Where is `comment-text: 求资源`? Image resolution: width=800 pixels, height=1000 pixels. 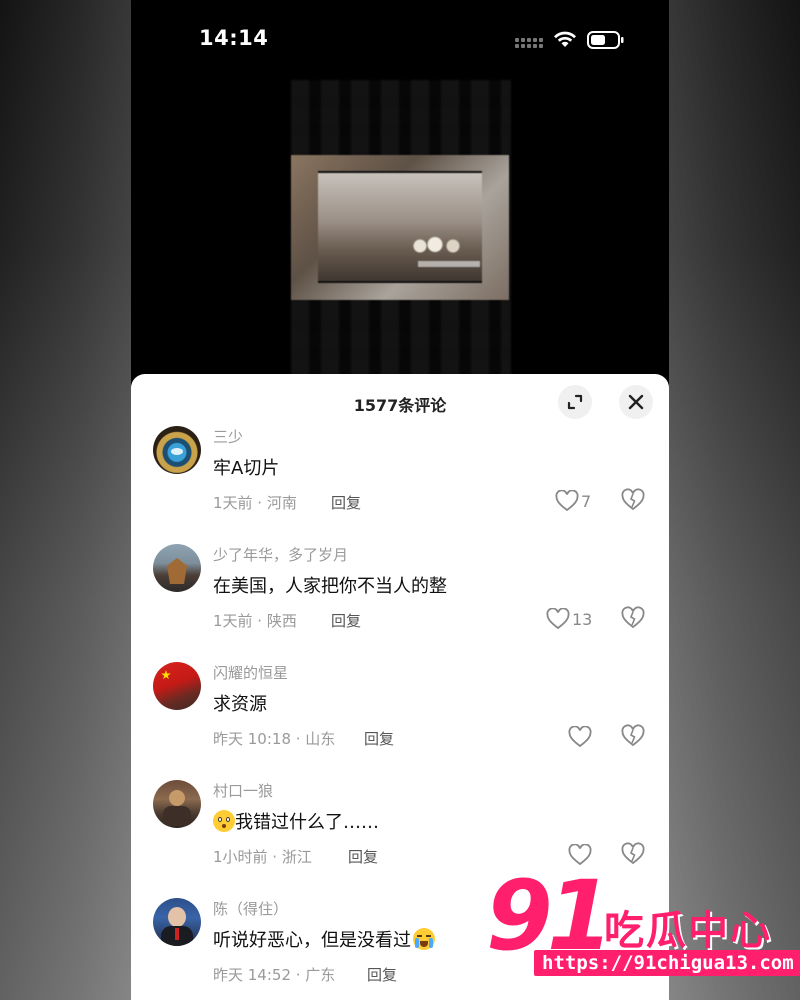 comment-text: 求资源 is located at coordinates (240, 704).